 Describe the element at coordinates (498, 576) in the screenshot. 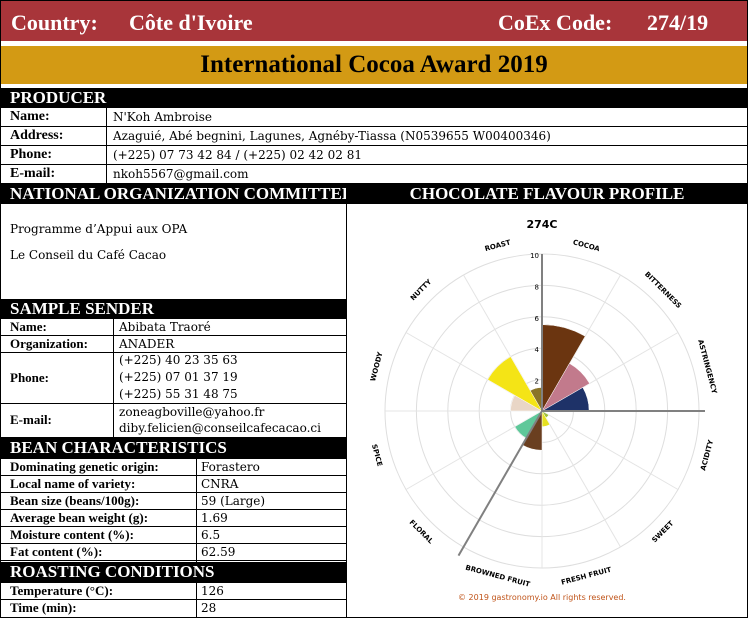

I see `category-label: BROWNED FRUIT` at that location.